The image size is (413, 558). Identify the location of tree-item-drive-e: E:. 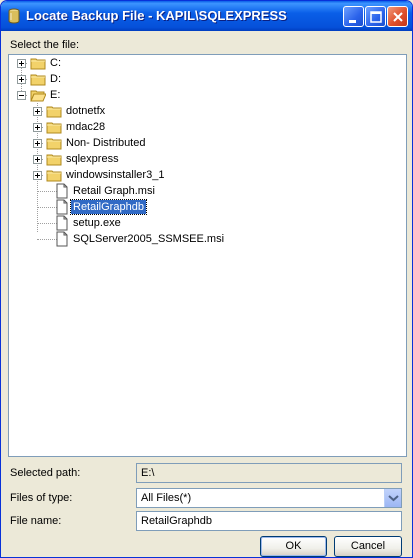
(204, 95).